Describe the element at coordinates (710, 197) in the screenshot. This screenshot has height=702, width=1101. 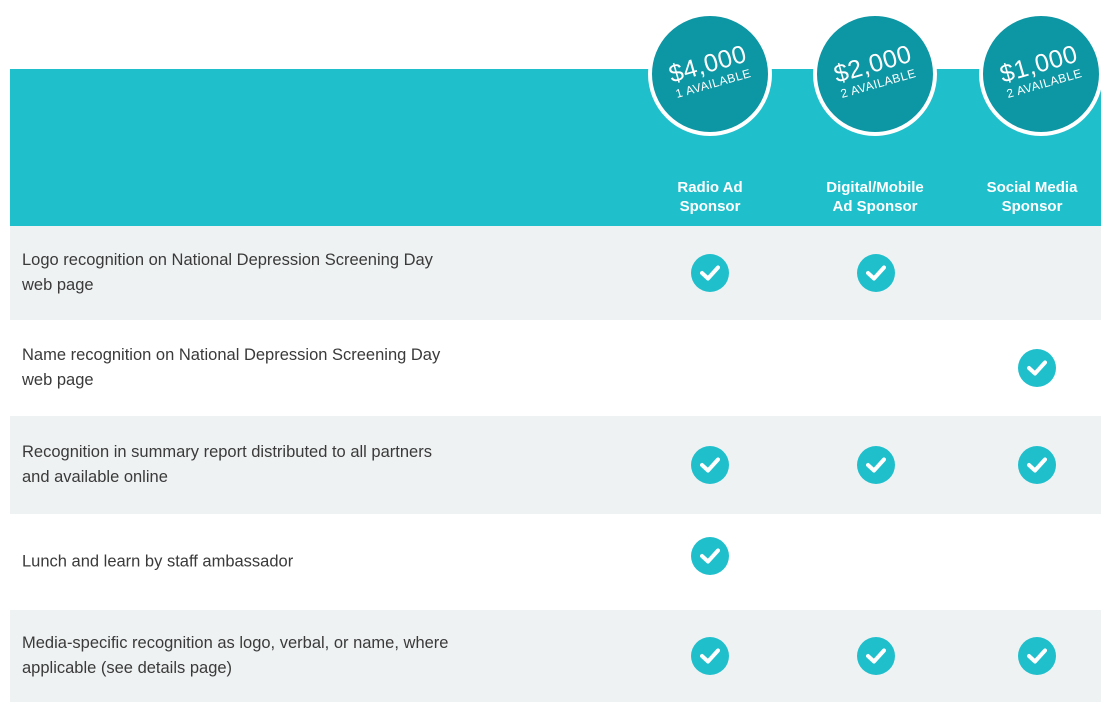
I see `tier-name-radio: Radio Ad Sponsor` at that location.